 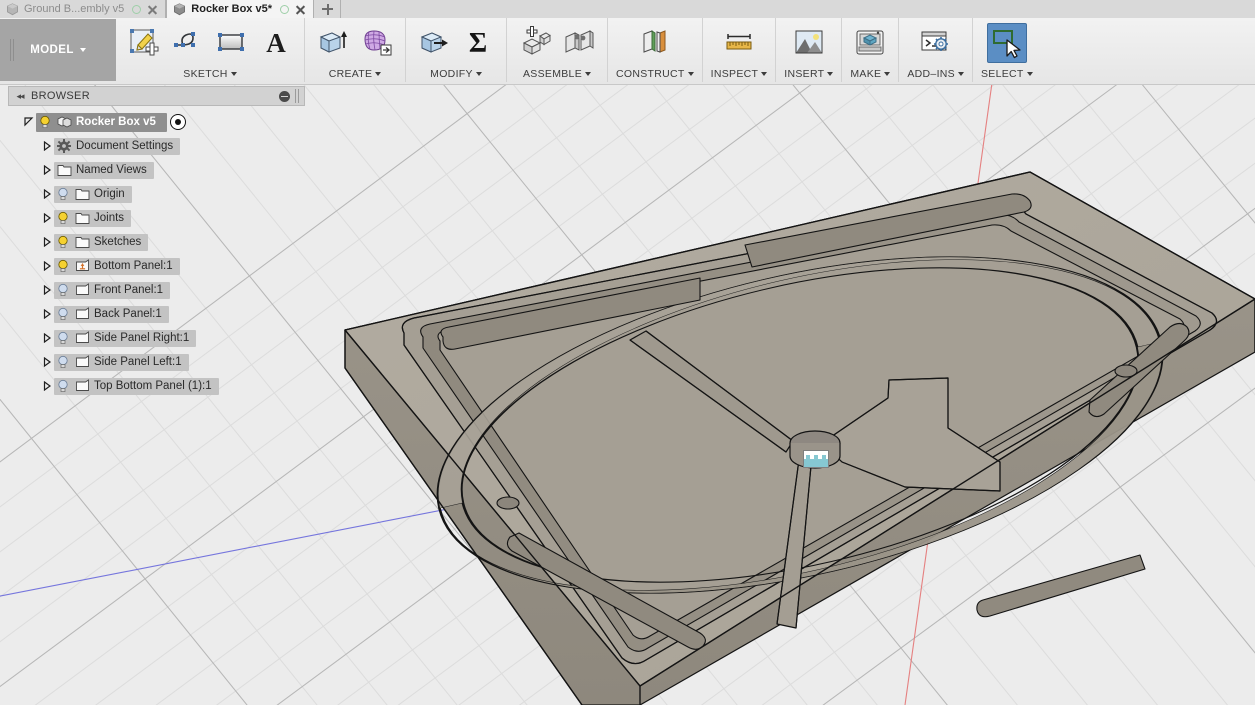 What do you see at coordinates (177, 122) in the screenshot?
I see `activate-component-icon` at bounding box center [177, 122].